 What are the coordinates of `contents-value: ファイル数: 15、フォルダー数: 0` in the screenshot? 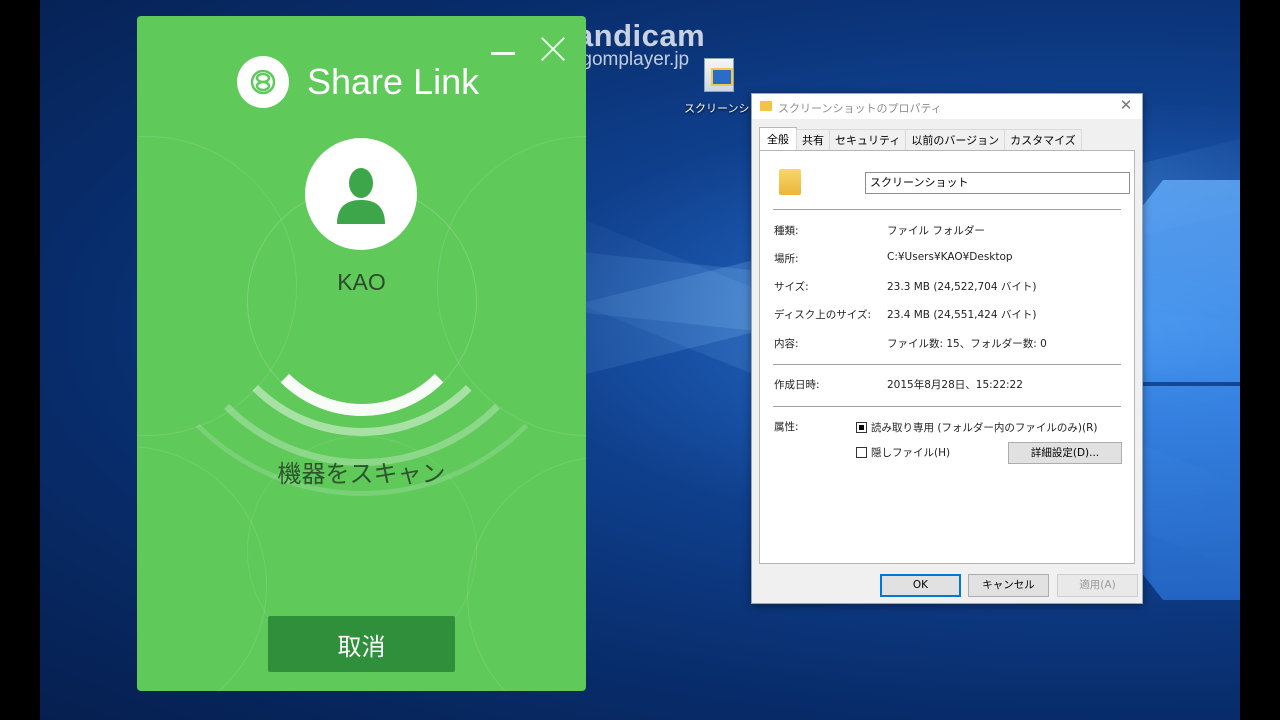 It's located at (967, 344).